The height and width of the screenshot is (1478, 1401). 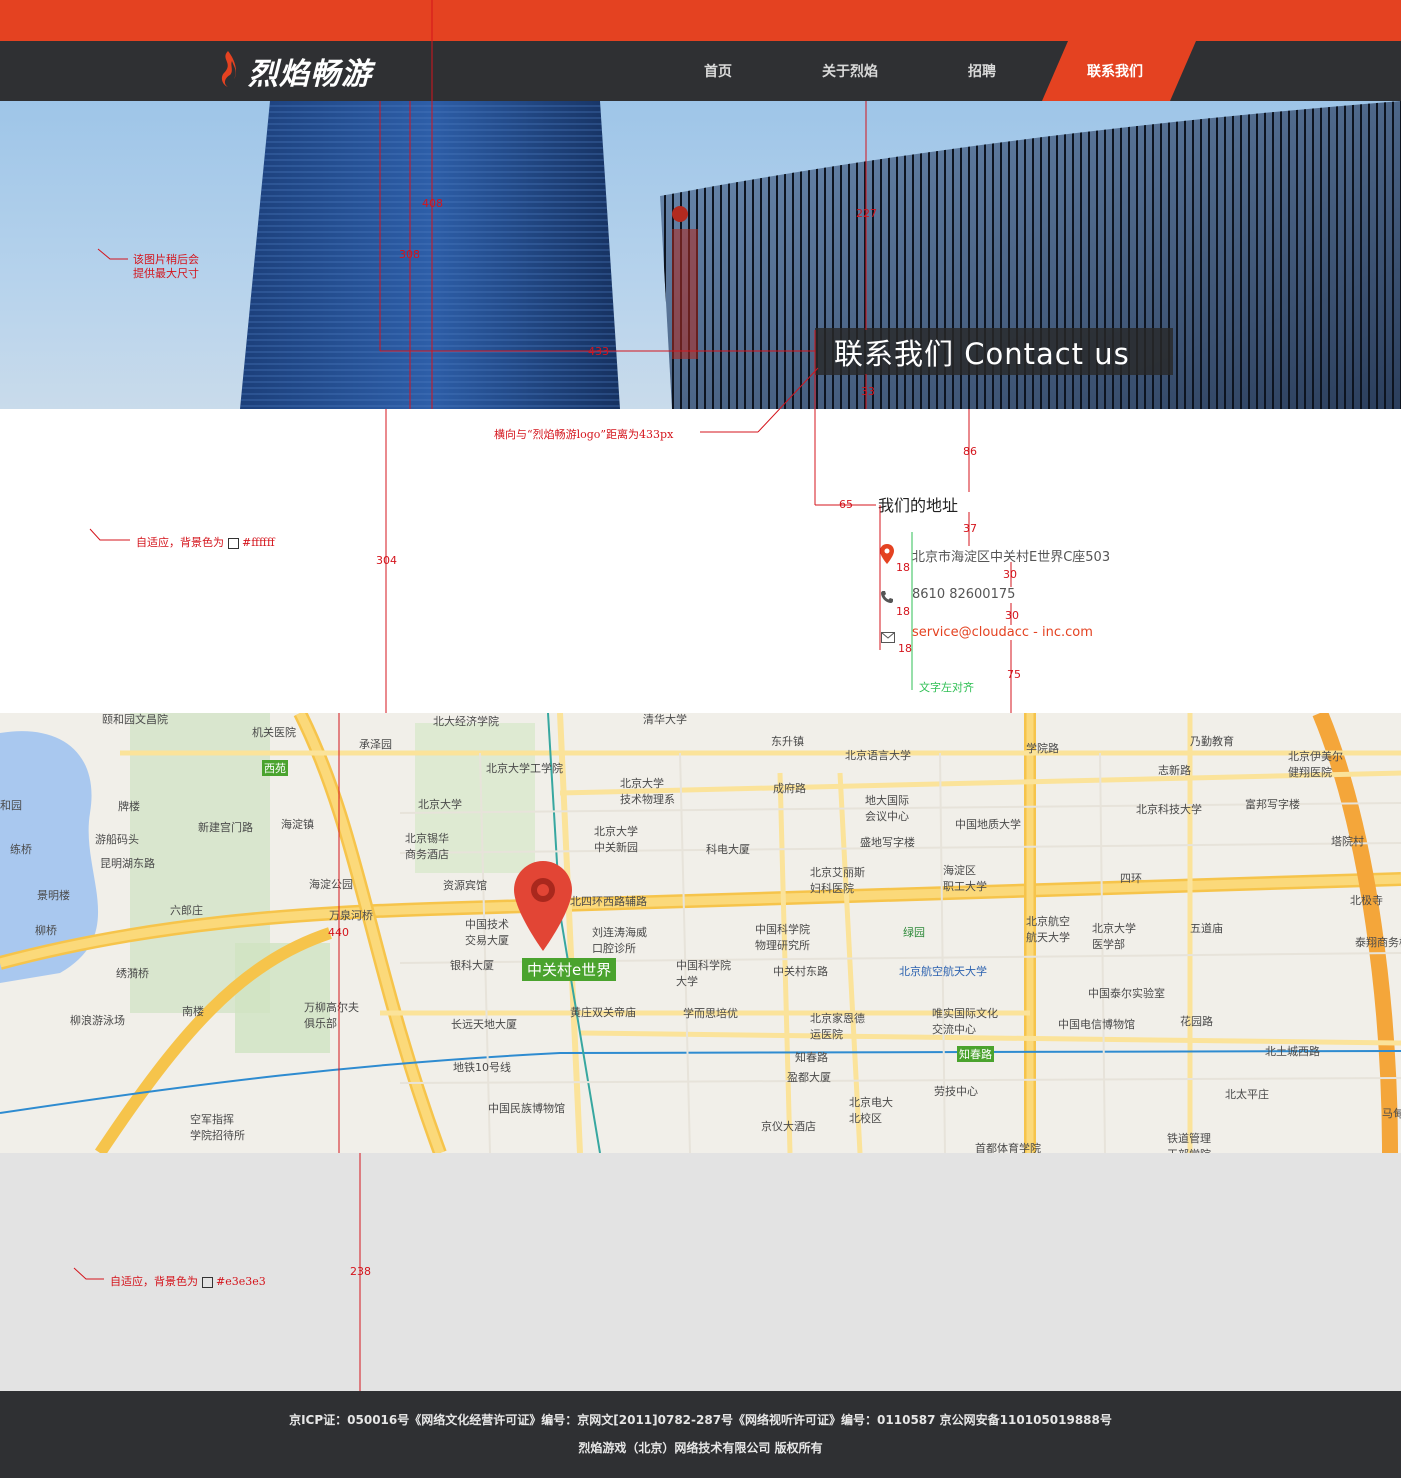 I want to click on annotation-white-bg: 自适应，背景色为 #ffffff, so click(x=205, y=542).